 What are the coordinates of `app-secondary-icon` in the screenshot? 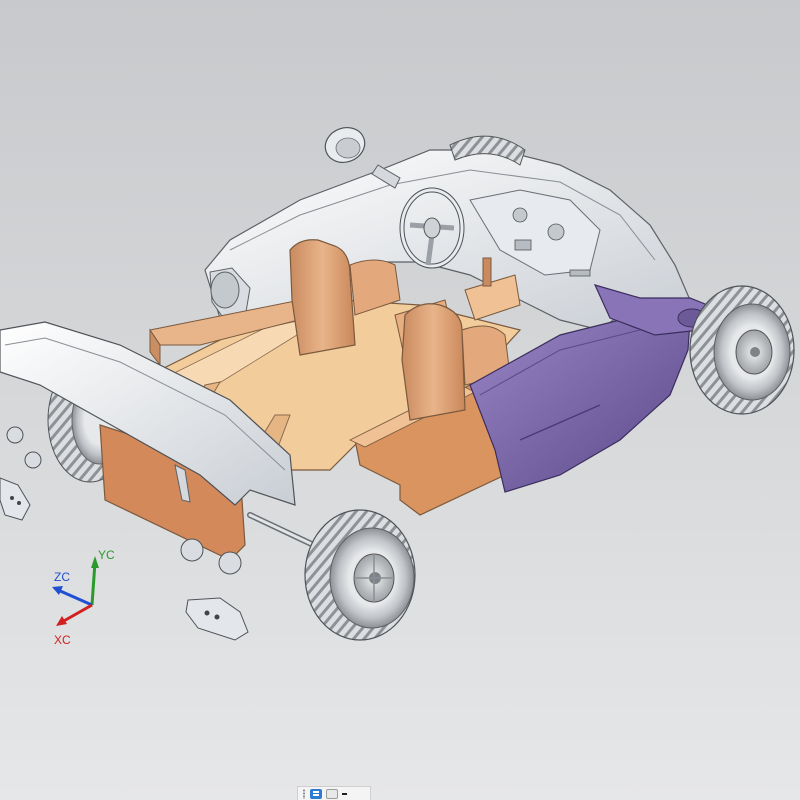 It's located at (332, 793).